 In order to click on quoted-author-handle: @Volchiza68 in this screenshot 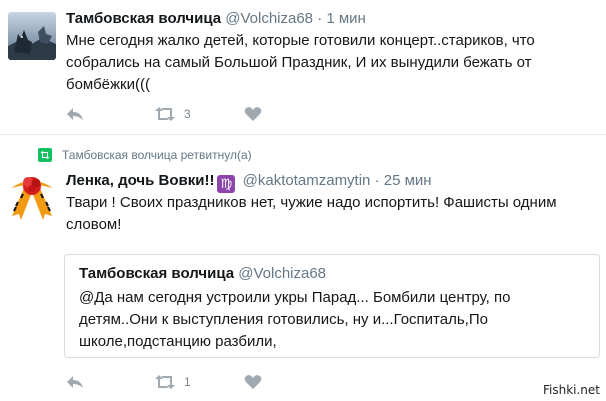, I will do `click(282, 273)`.